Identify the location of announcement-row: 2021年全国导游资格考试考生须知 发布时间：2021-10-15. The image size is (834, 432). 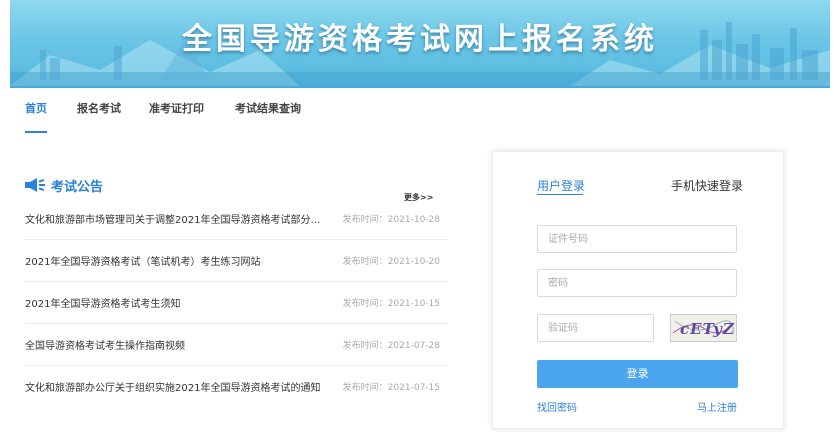
(236, 303).